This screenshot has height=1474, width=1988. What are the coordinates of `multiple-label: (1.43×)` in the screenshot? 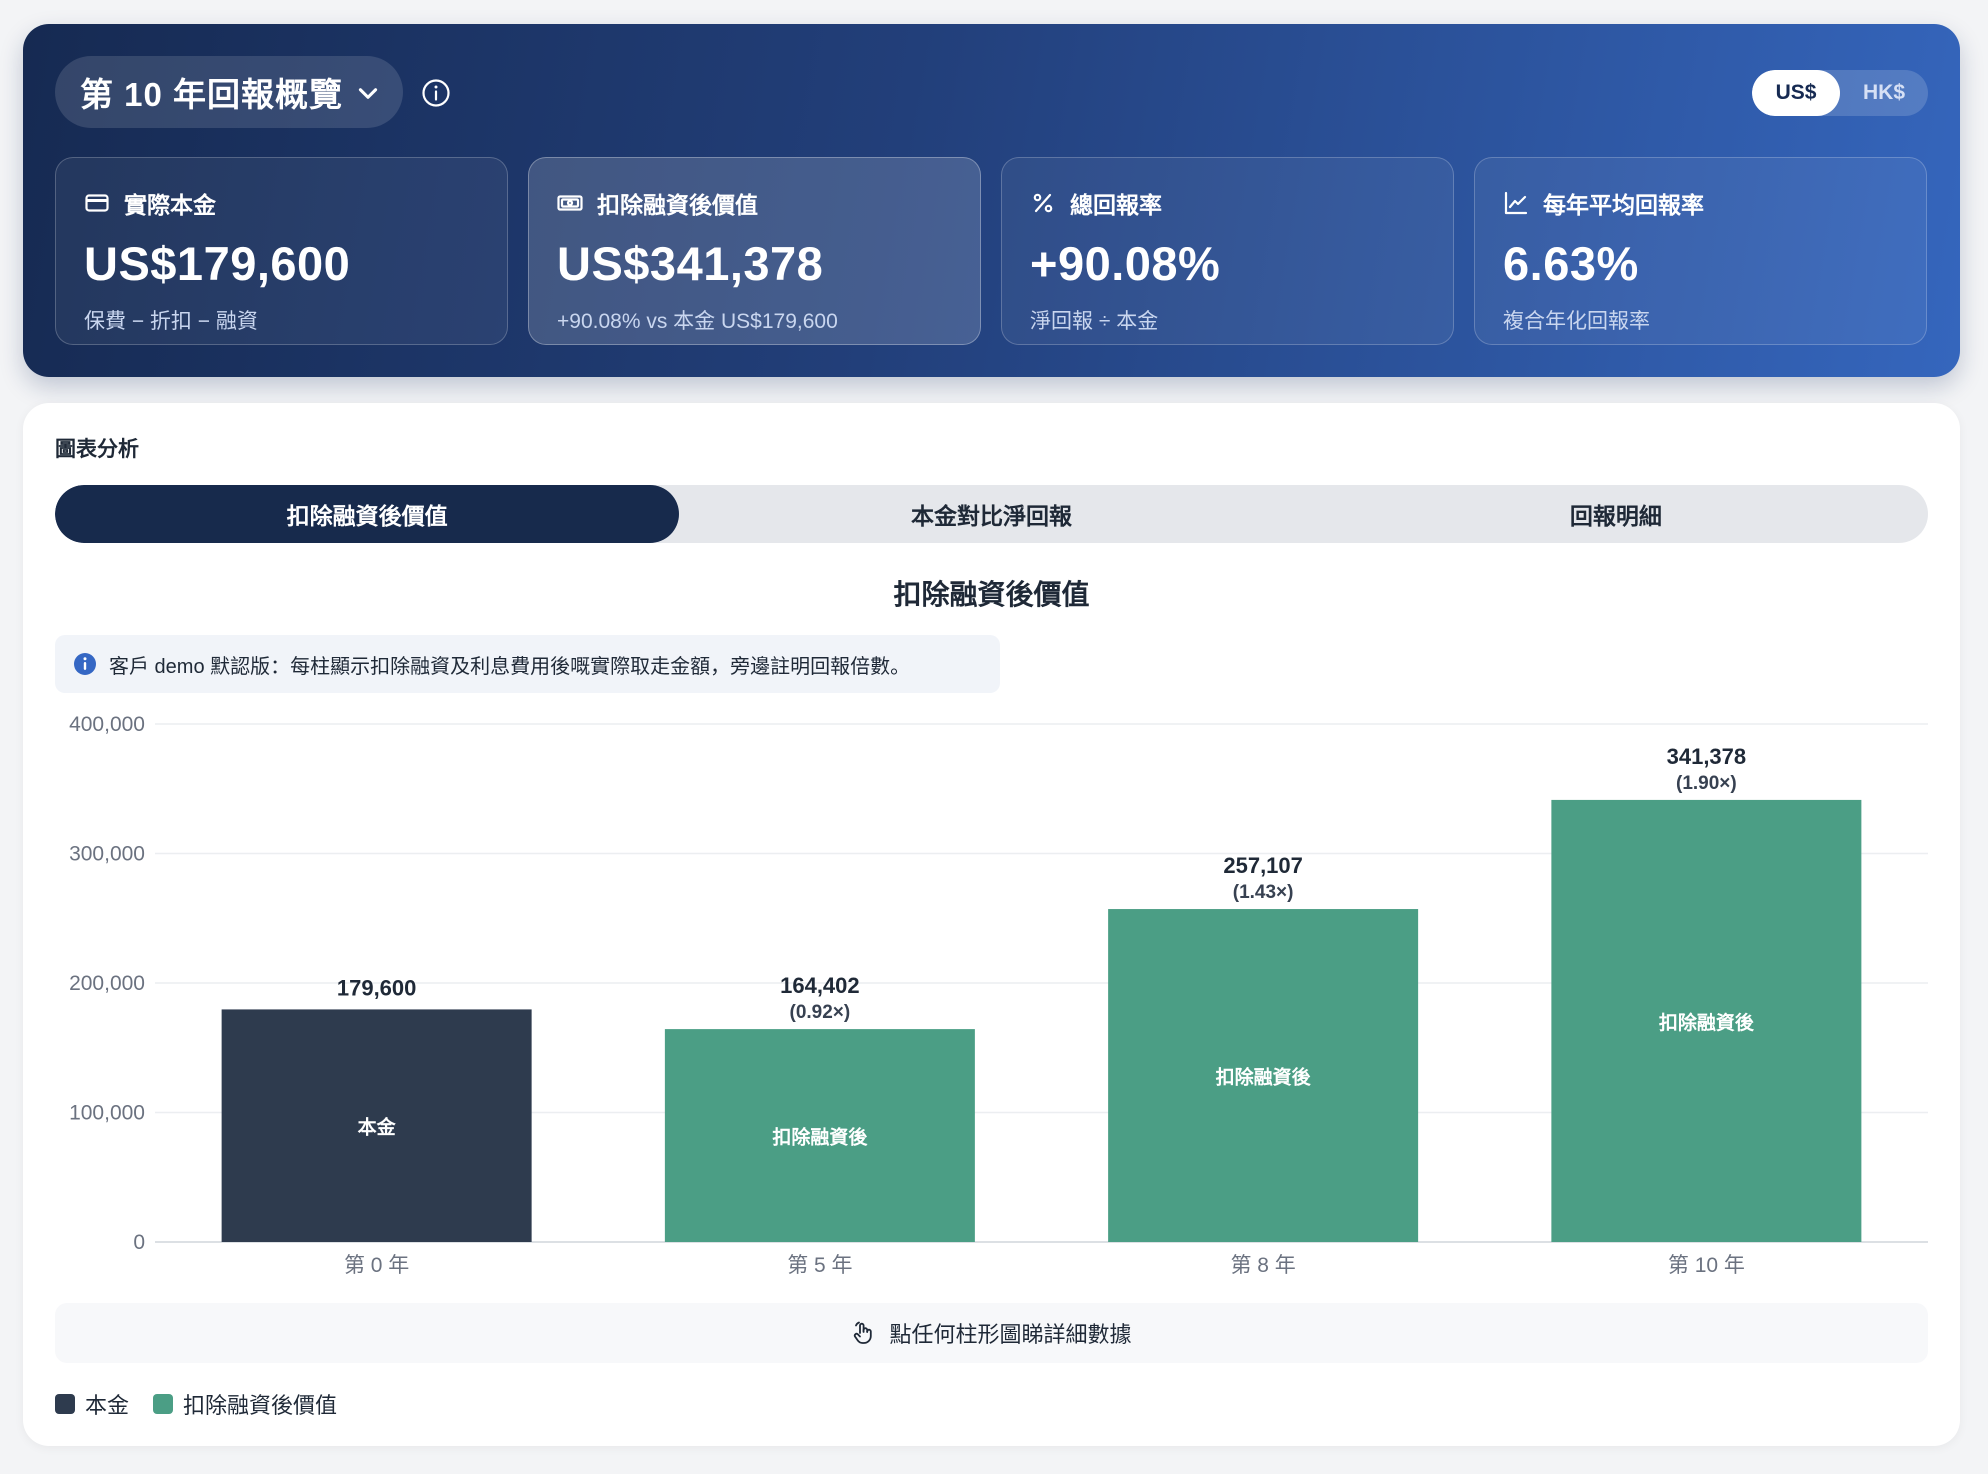 It's located at (1263, 892).